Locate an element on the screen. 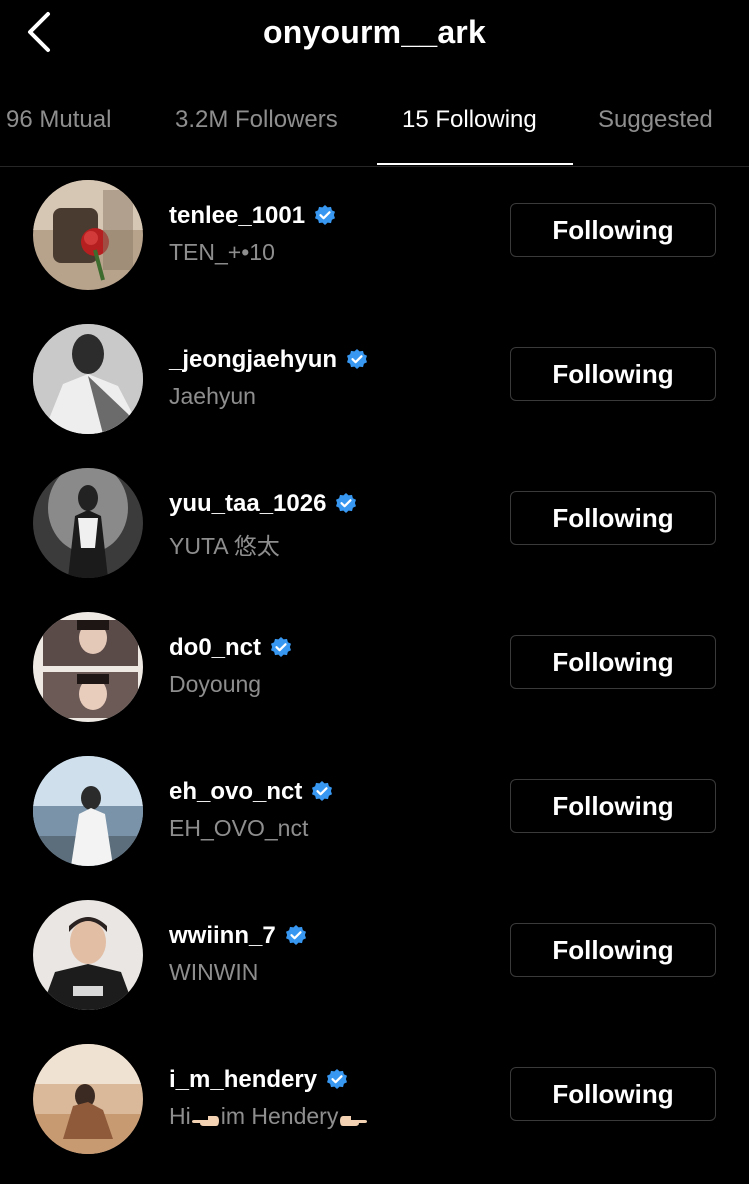 The image size is (749, 1184). username: wwiinn_7 is located at coordinates (222, 935).